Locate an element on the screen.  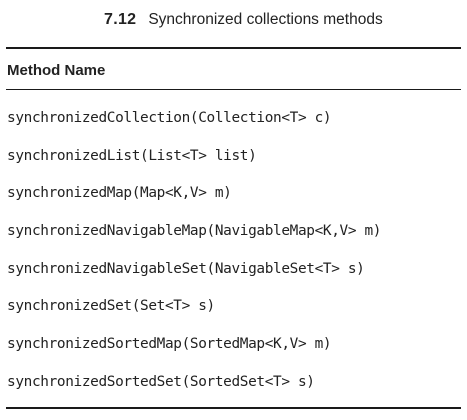
top-rule is located at coordinates (233, 48).